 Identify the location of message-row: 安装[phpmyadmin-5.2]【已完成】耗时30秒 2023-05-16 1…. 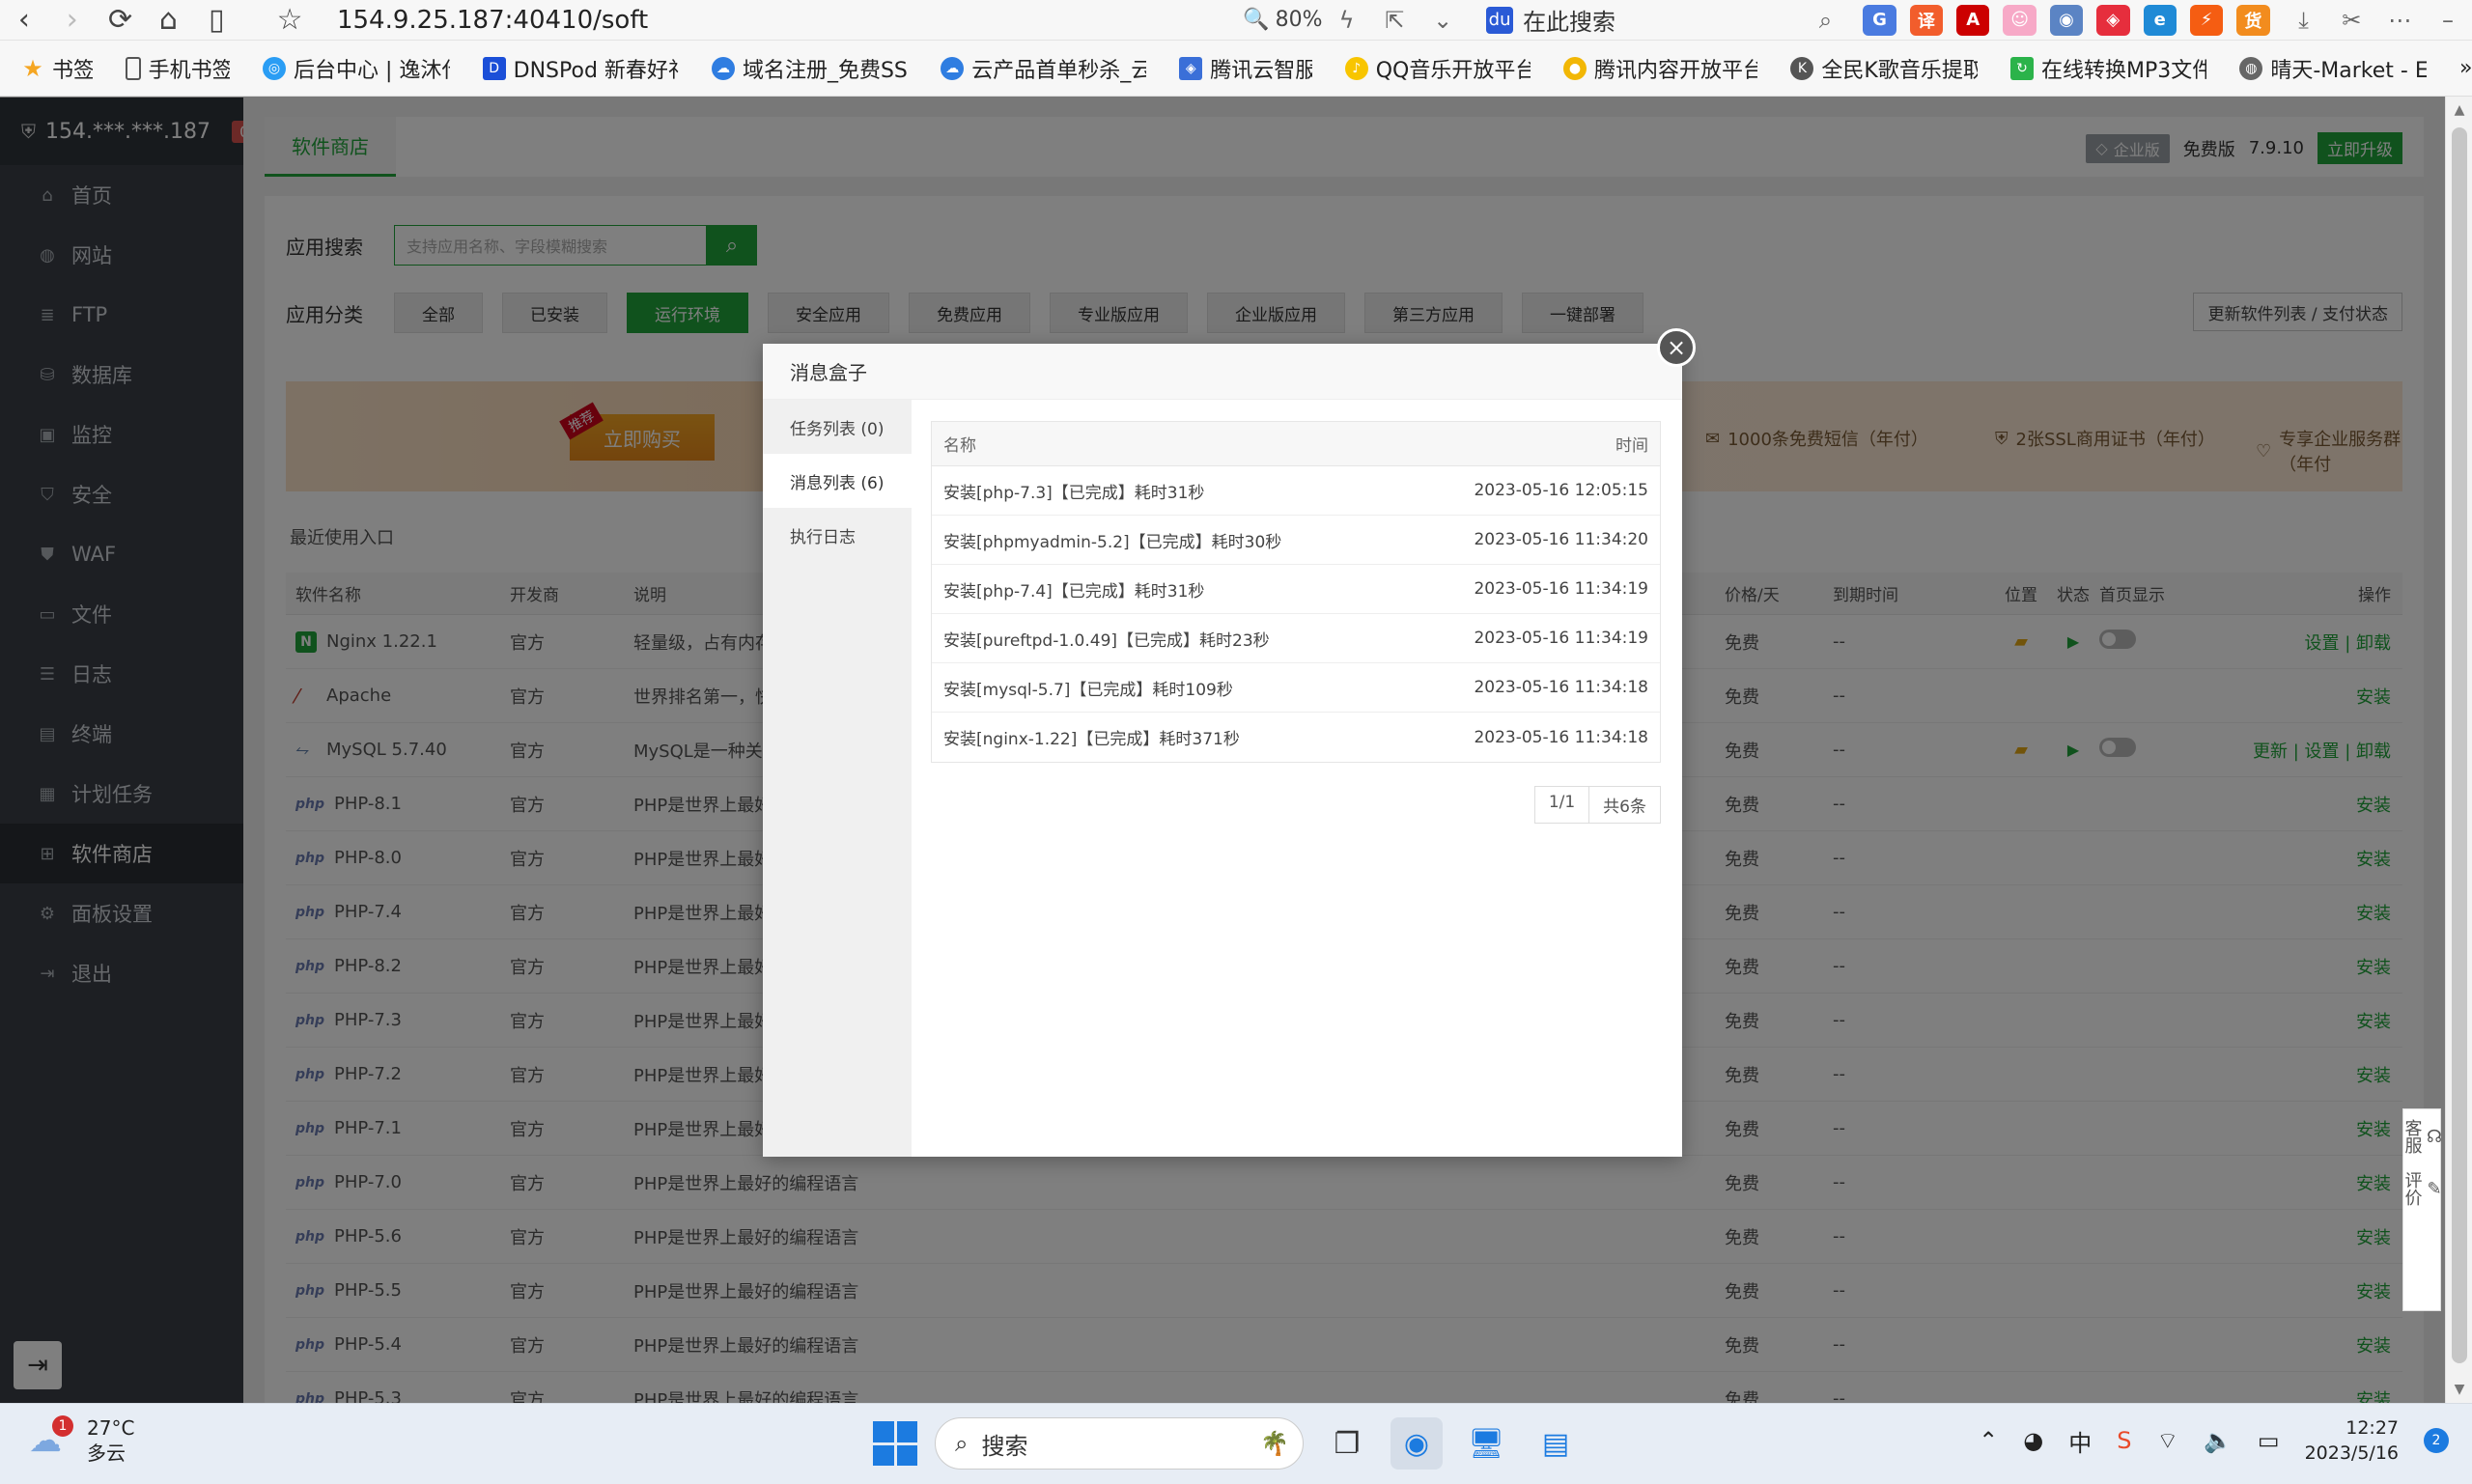
(1296, 540).